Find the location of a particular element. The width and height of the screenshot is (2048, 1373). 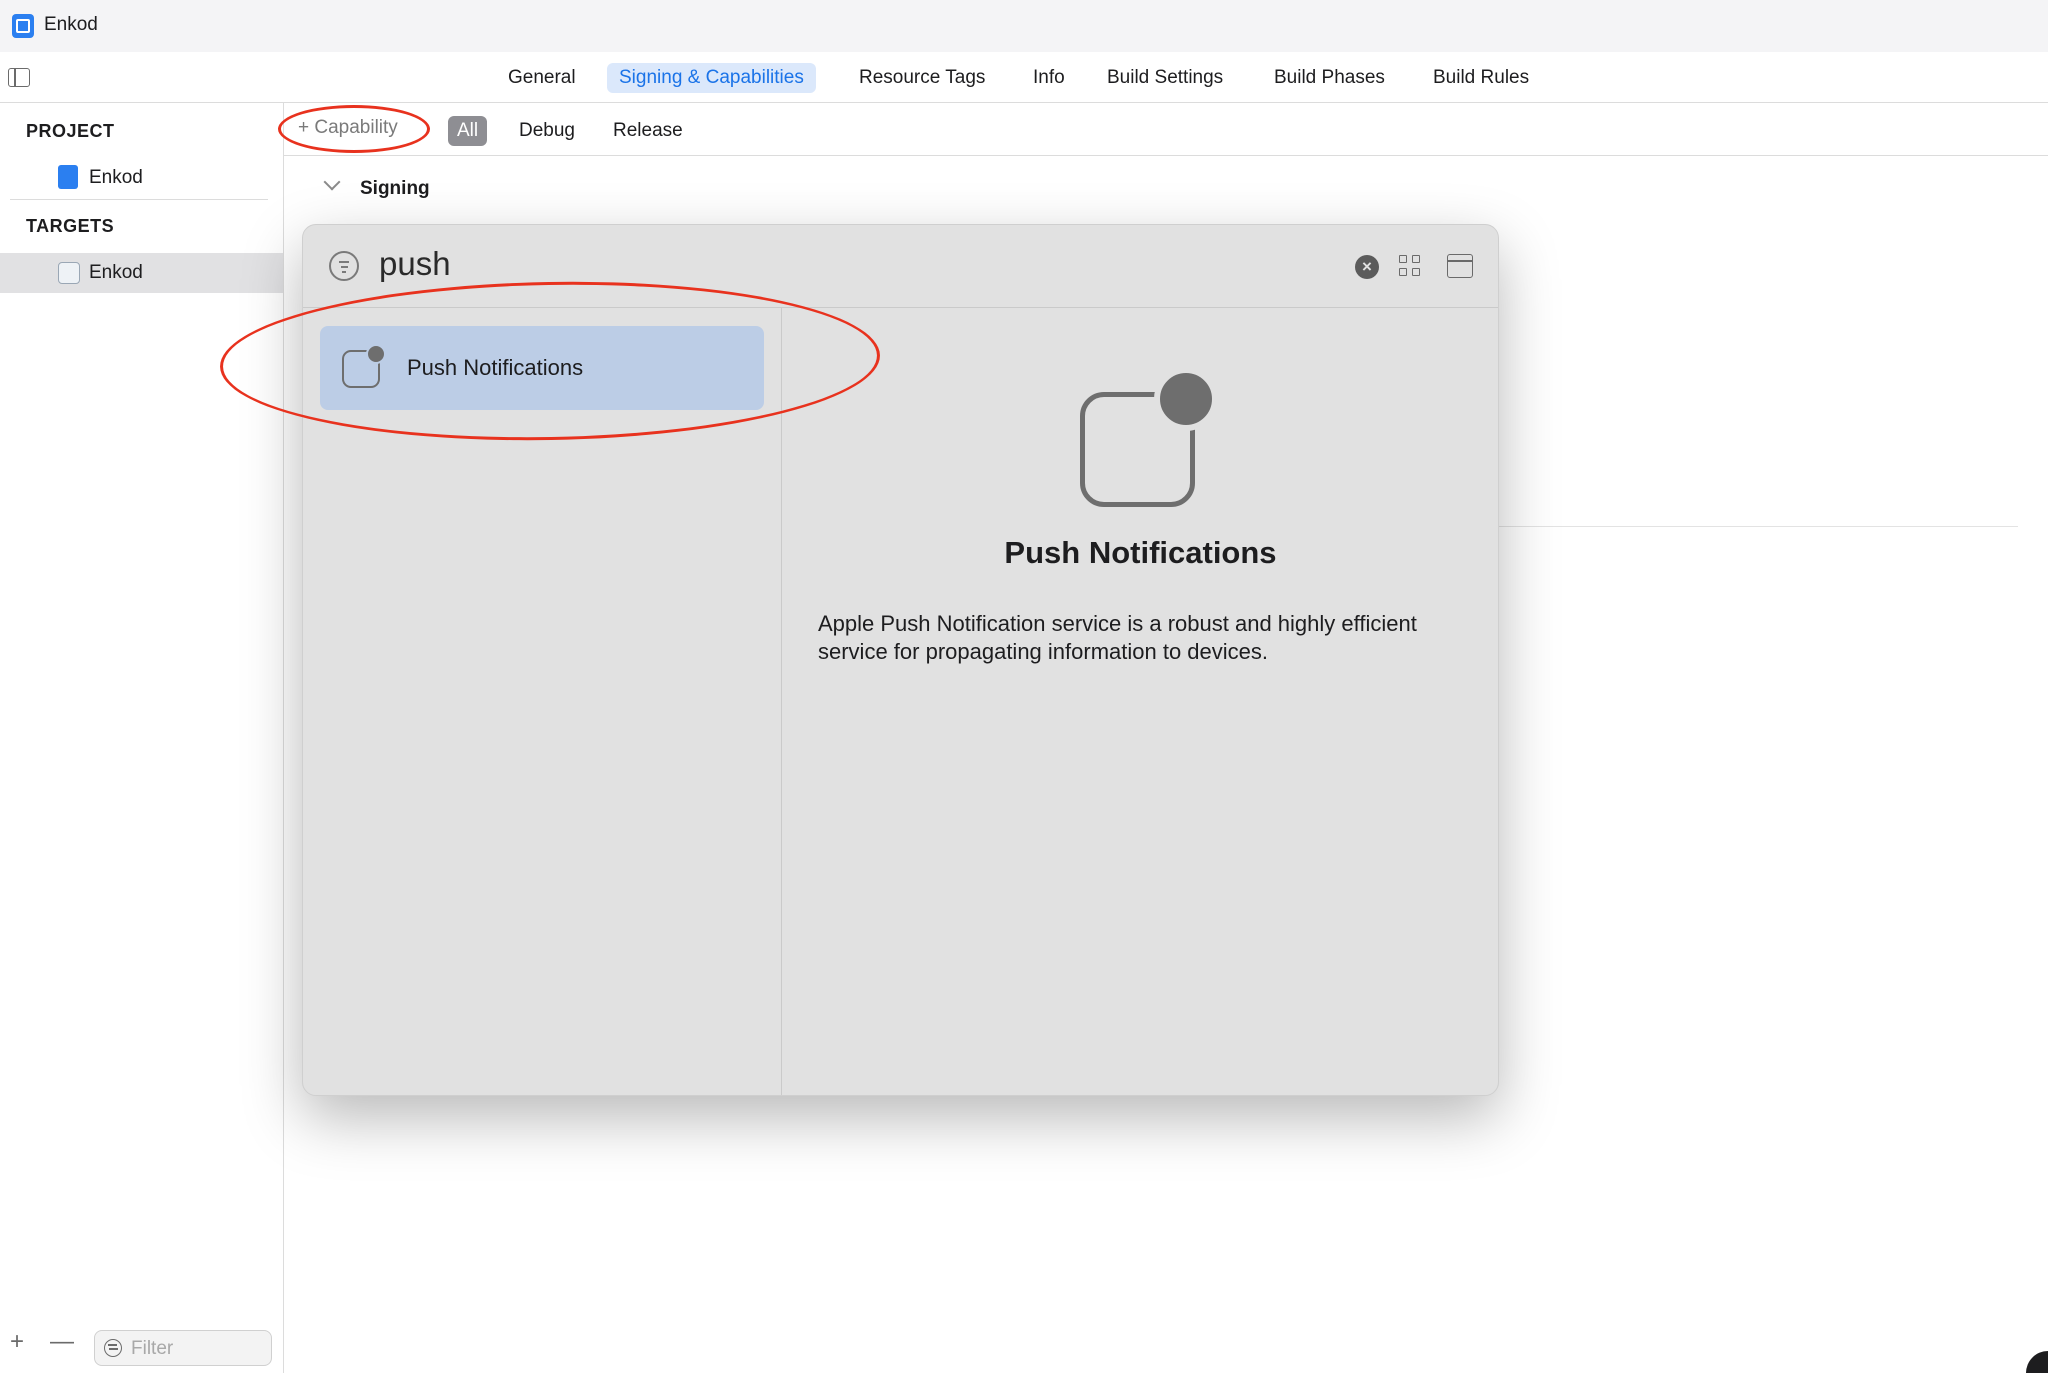

segment-debug: Debug is located at coordinates (547, 131).